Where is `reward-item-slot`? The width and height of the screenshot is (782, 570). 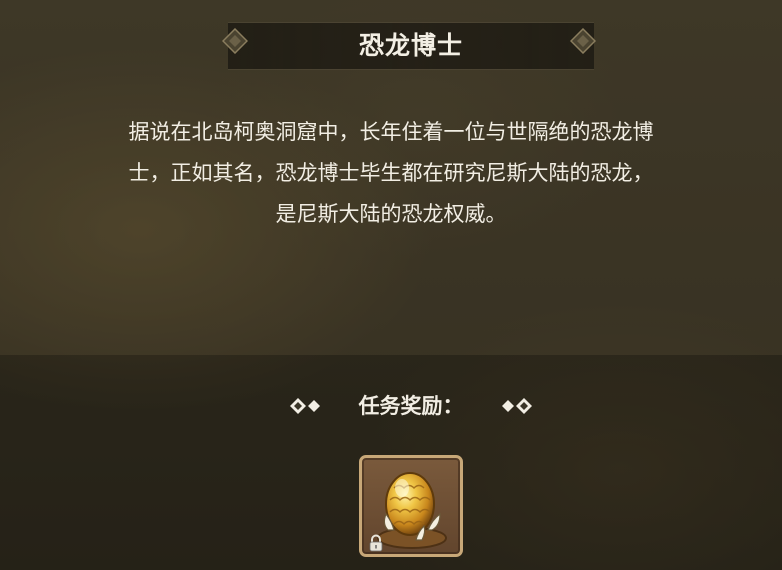 reward-item-slot is located at coordinates (411, 506).